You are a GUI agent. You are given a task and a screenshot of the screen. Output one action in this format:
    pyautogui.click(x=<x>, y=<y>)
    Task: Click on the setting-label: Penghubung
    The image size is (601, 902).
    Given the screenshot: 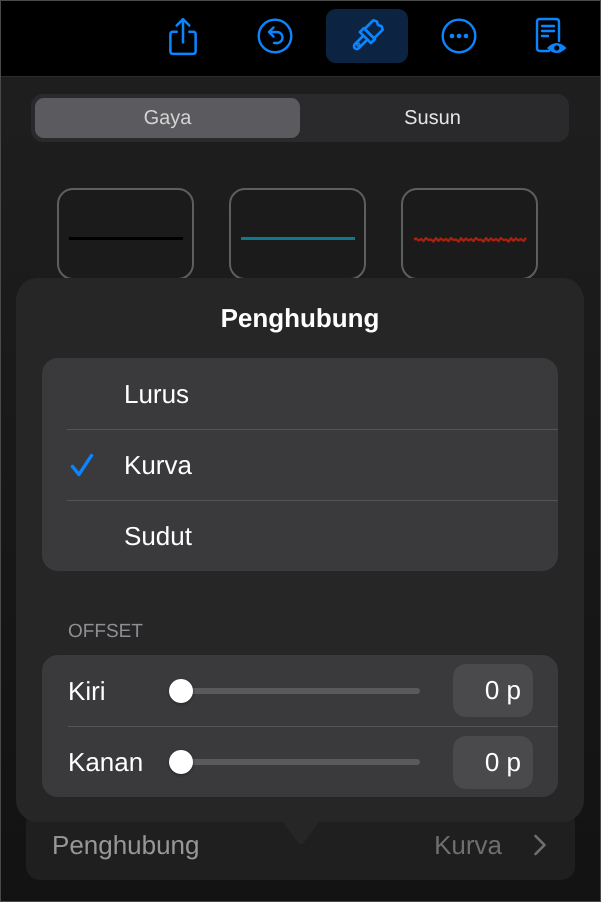 What is the action you would take?
    pyautogui.click(x=126, y=845)
    